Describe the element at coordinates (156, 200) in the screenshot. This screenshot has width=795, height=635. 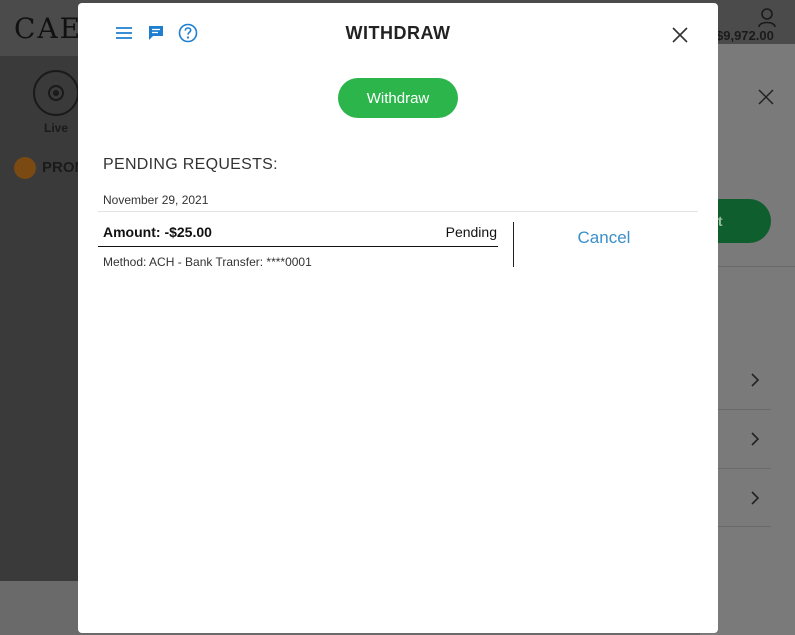
I see `request-date: November 29, 2021` at that location.